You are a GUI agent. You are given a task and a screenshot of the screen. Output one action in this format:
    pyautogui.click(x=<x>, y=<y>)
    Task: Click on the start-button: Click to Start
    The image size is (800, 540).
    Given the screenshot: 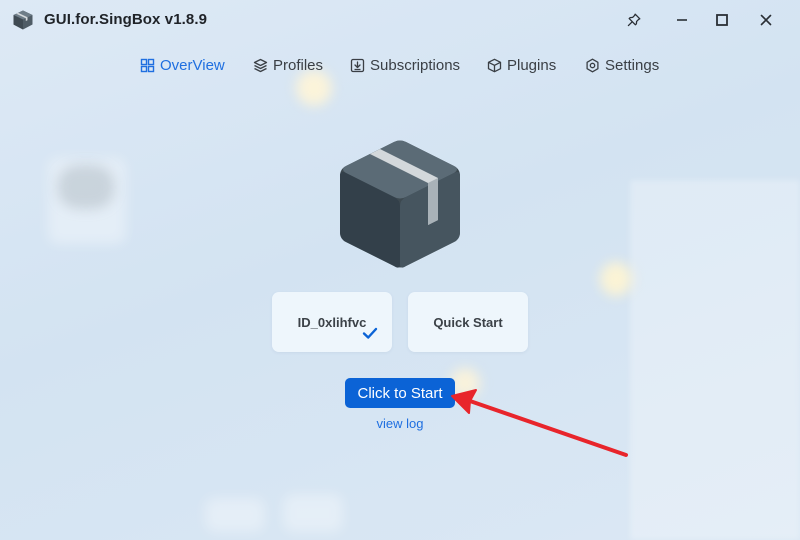 What is the action you would take?
    pyautogui.click(x=400, y=393)
    